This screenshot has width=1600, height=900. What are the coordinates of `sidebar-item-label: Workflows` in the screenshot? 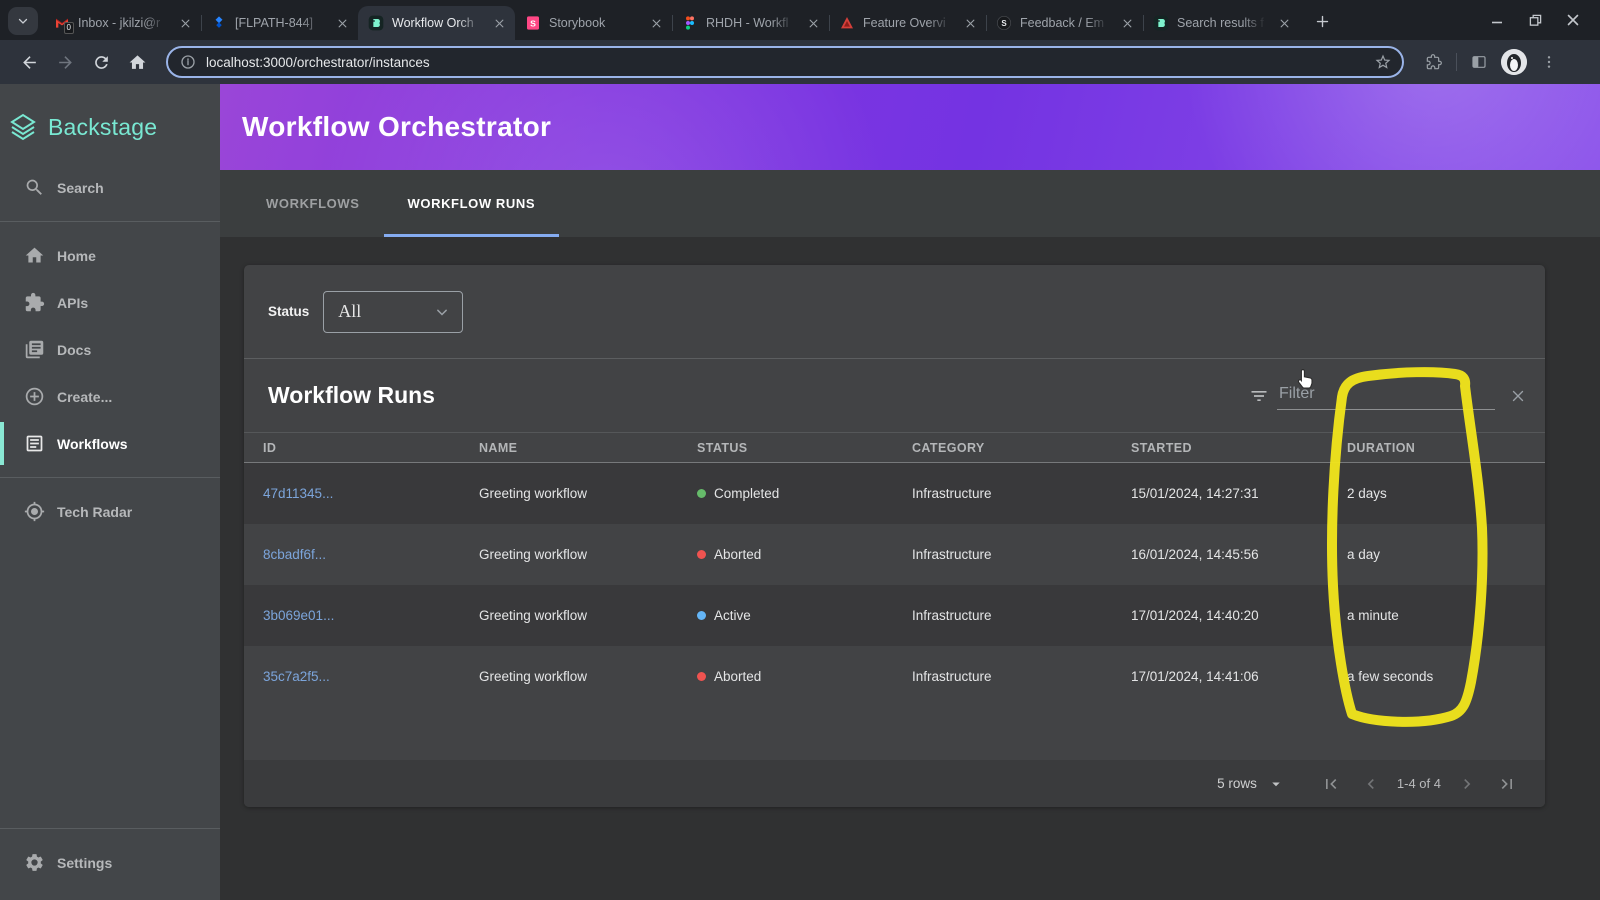 It's located at (92, 443).